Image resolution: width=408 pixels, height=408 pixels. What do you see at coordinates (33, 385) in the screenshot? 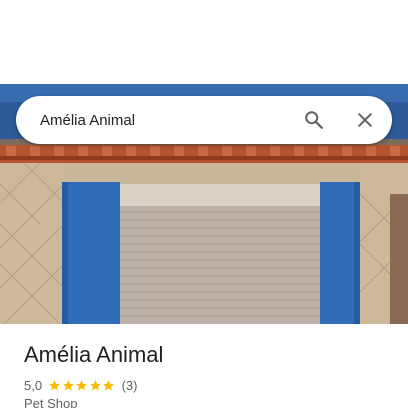
I see `rating-value: 5,0` at bounding box center [33, 385].